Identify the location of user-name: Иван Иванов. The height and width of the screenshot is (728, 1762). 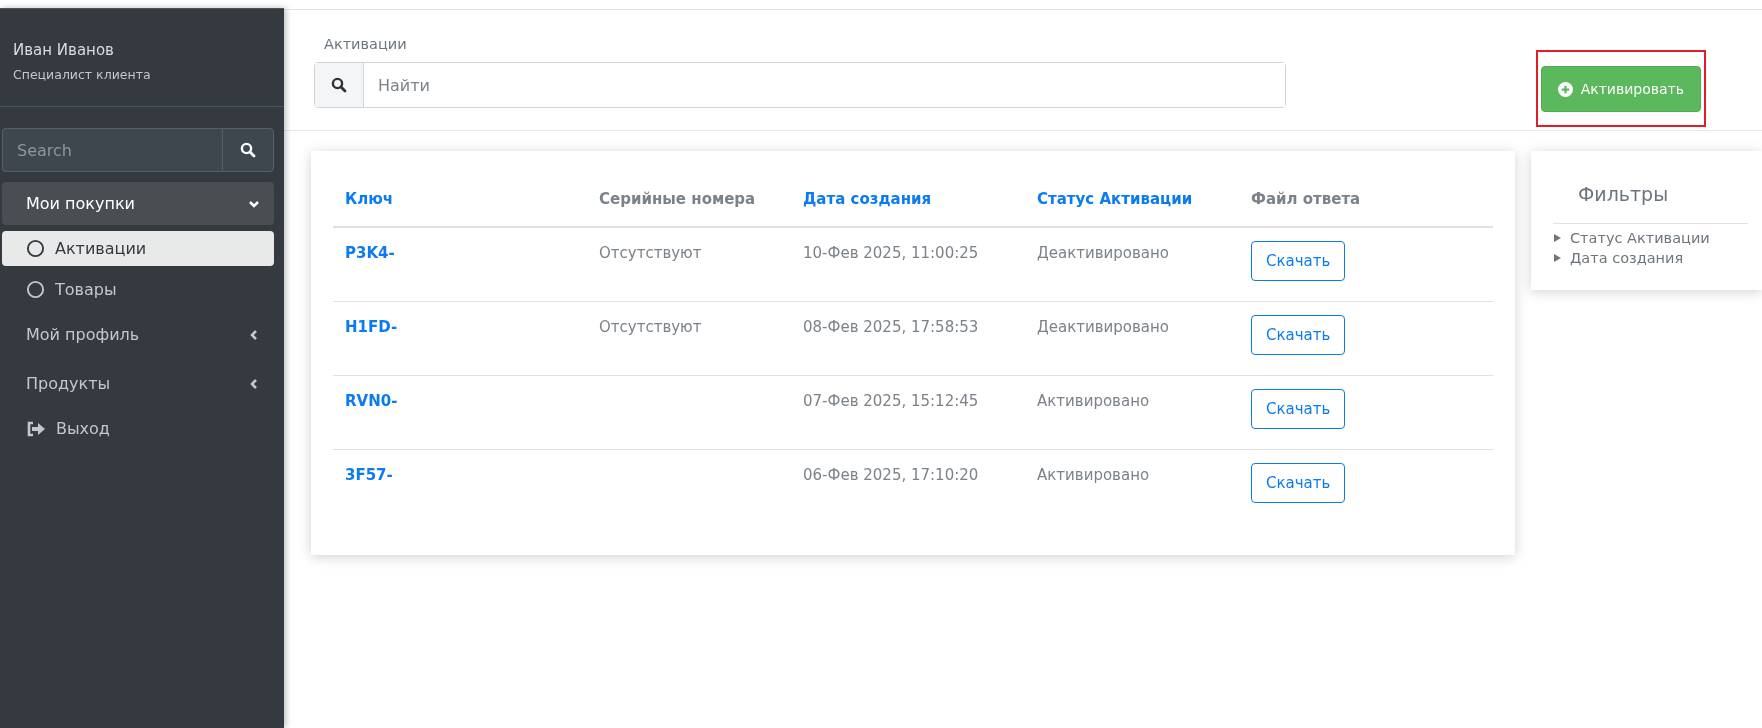
(64, 50).